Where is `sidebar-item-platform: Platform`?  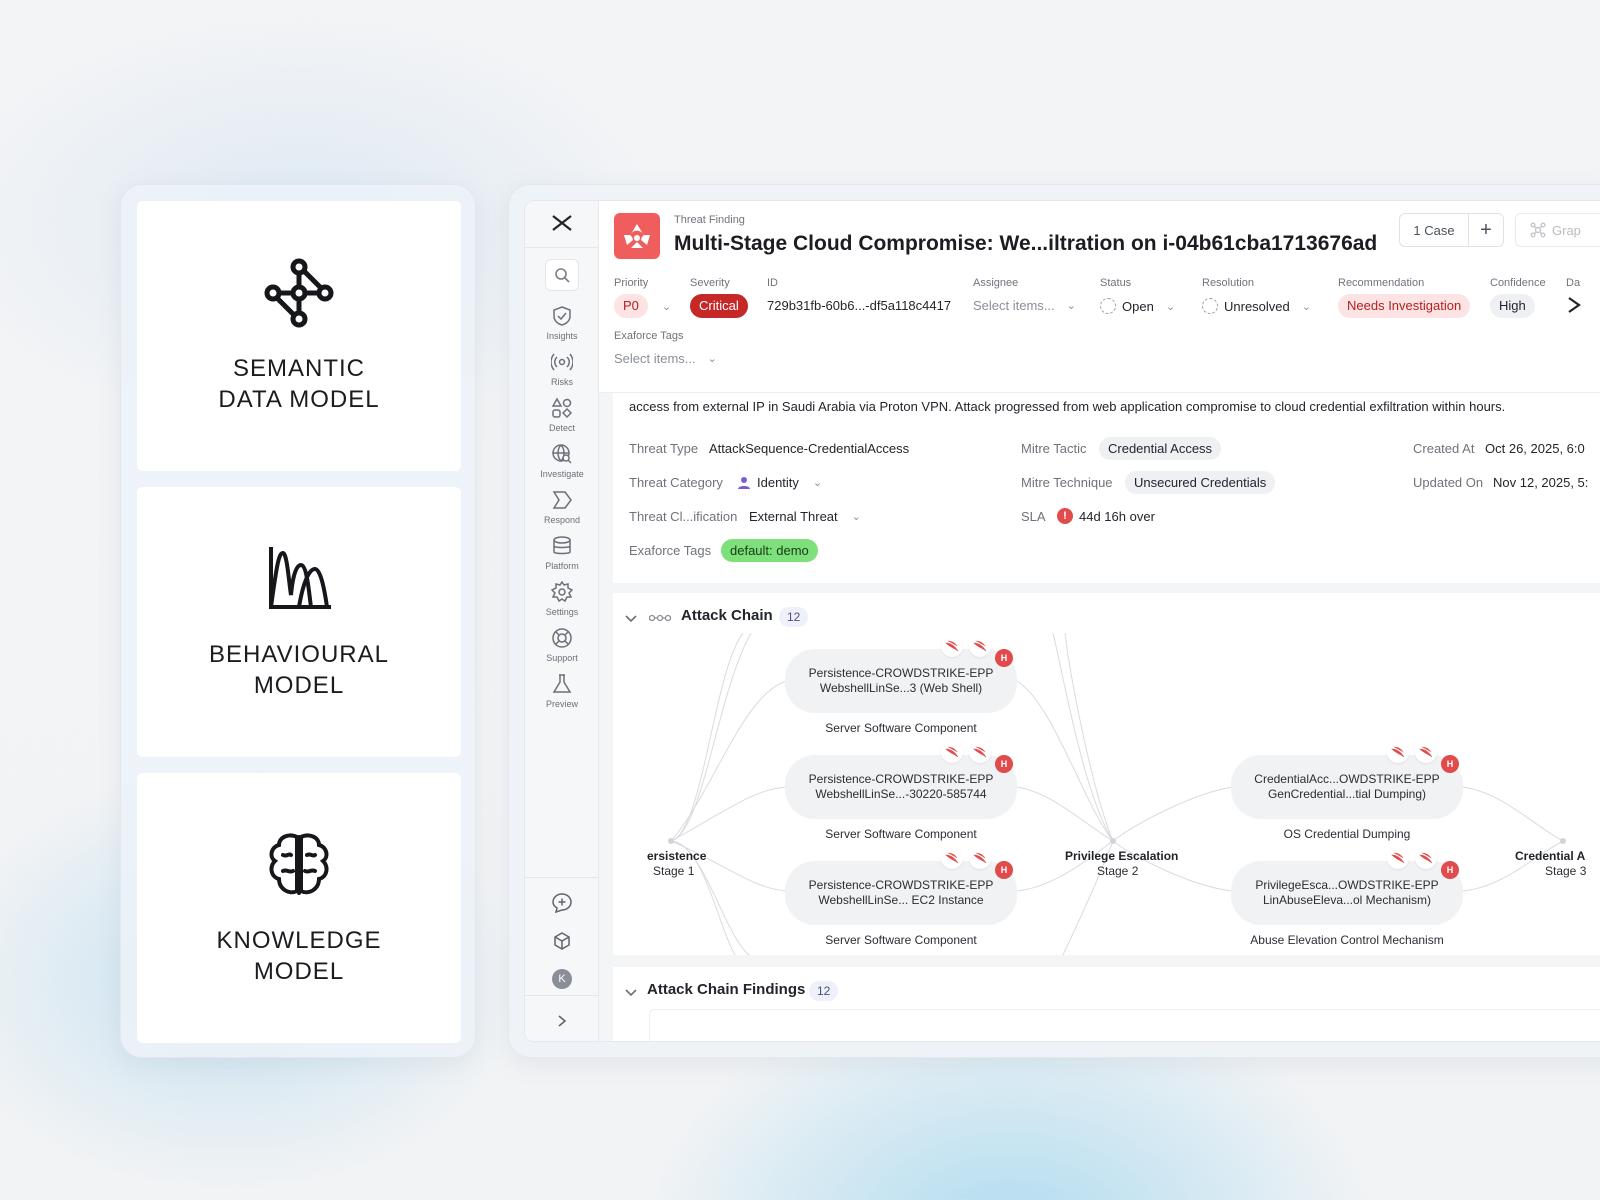 sidebar-item-platform: Platform is located at coordinates (562, 557).